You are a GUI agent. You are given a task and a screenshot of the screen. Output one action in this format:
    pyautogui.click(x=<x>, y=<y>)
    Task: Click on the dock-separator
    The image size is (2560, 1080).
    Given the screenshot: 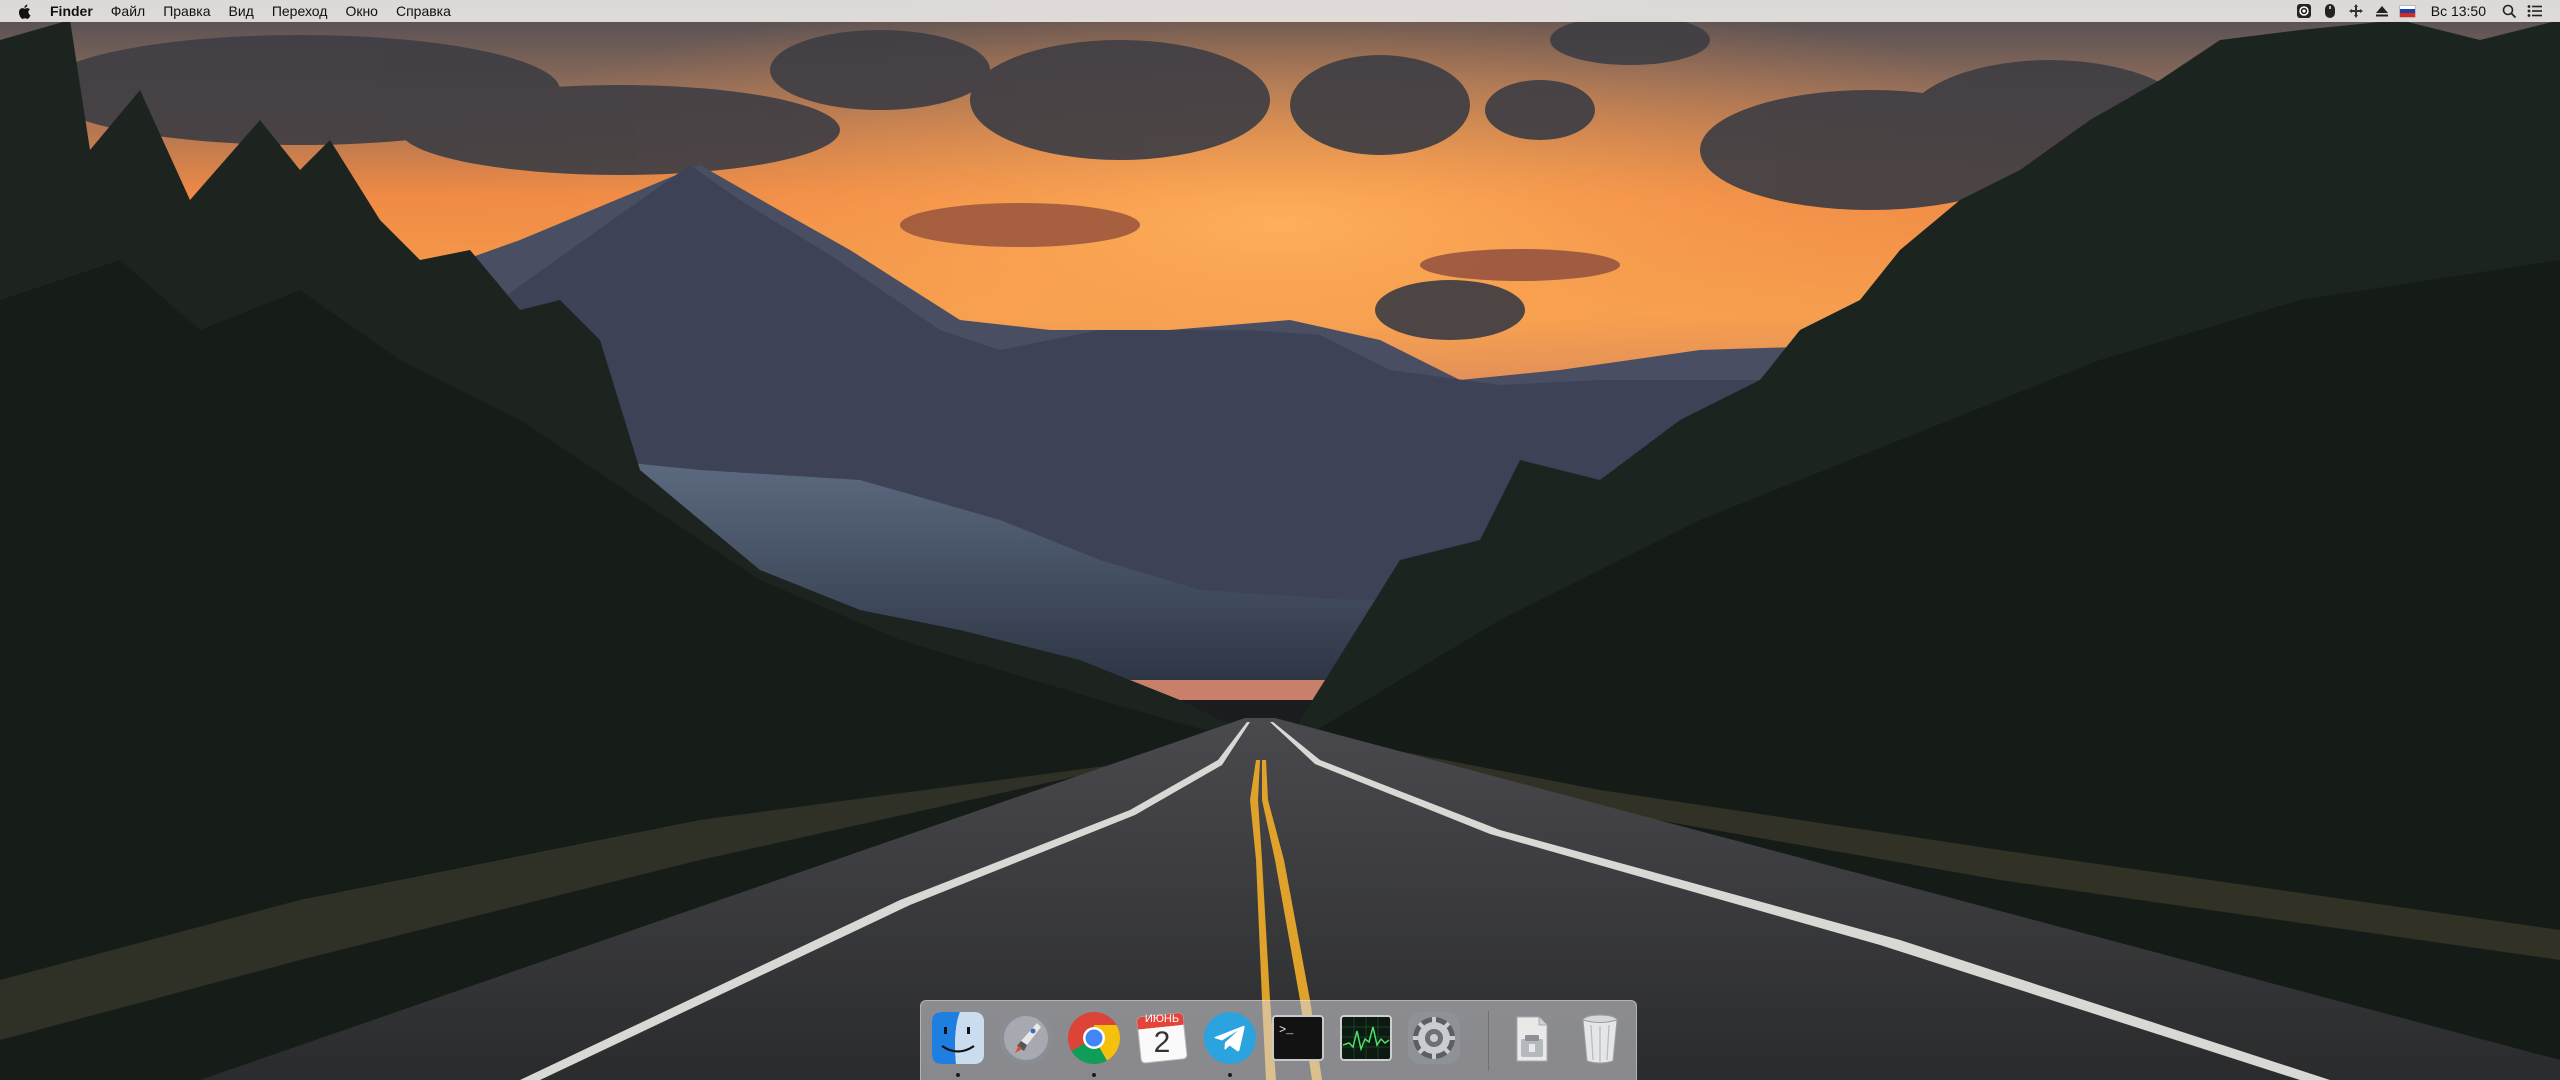 What is the action you would take?
    pyautogui.click(x=1488, y=1041)
    